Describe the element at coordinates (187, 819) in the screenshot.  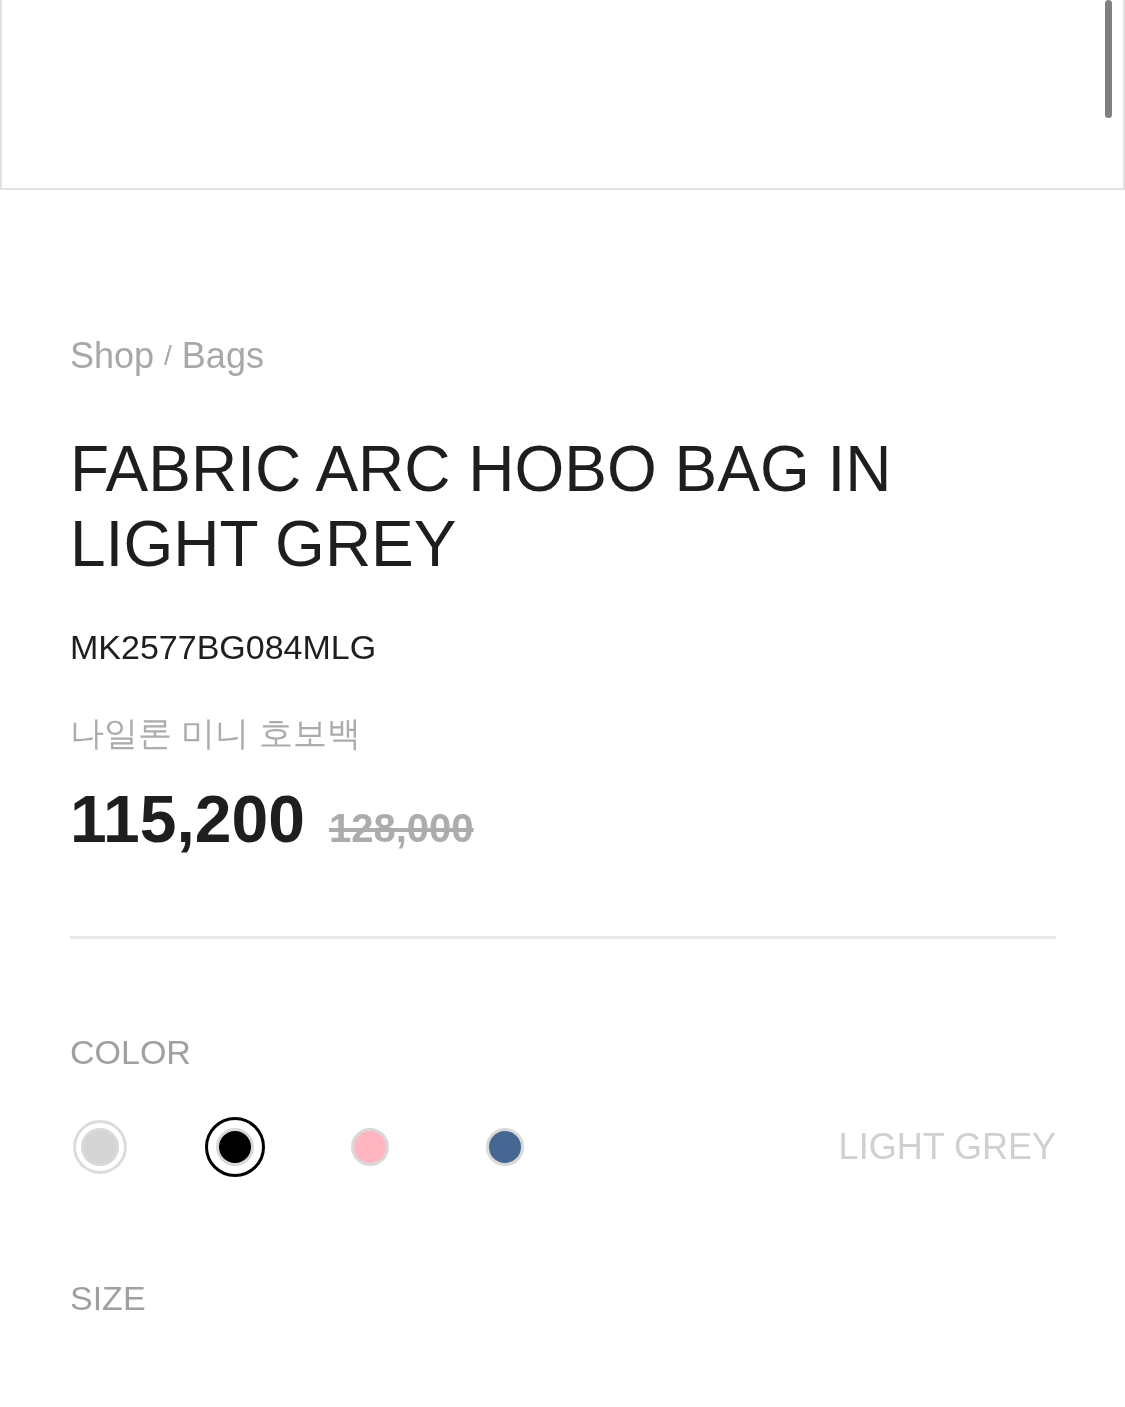
I see `sale-price: 115,200` at that location.